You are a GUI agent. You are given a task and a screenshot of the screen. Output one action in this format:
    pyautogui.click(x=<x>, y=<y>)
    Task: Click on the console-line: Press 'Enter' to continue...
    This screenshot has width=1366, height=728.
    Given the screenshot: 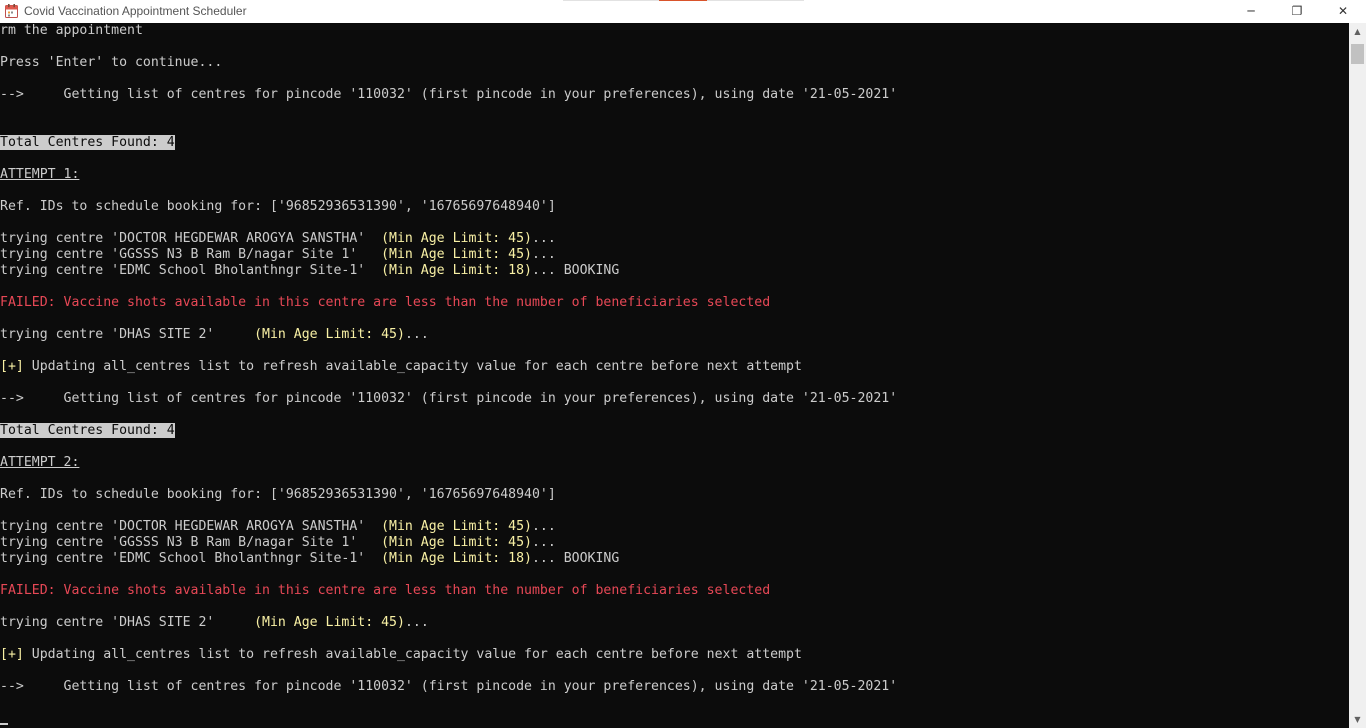 What is the action you would take?
    pyautogui.click(x=111, y=63)
    